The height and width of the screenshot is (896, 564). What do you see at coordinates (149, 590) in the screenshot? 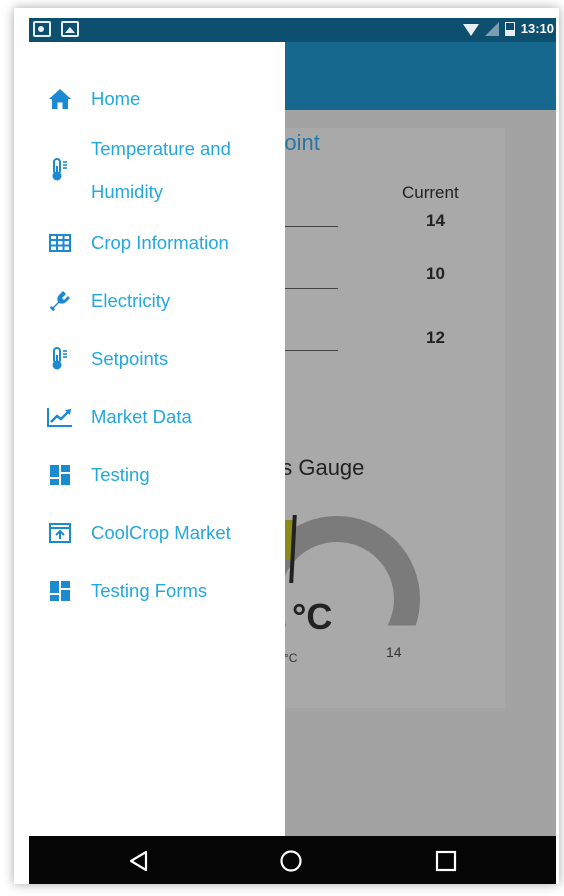
I see `nav-item-label: Testing Forms` at bounding box center [149, 590].